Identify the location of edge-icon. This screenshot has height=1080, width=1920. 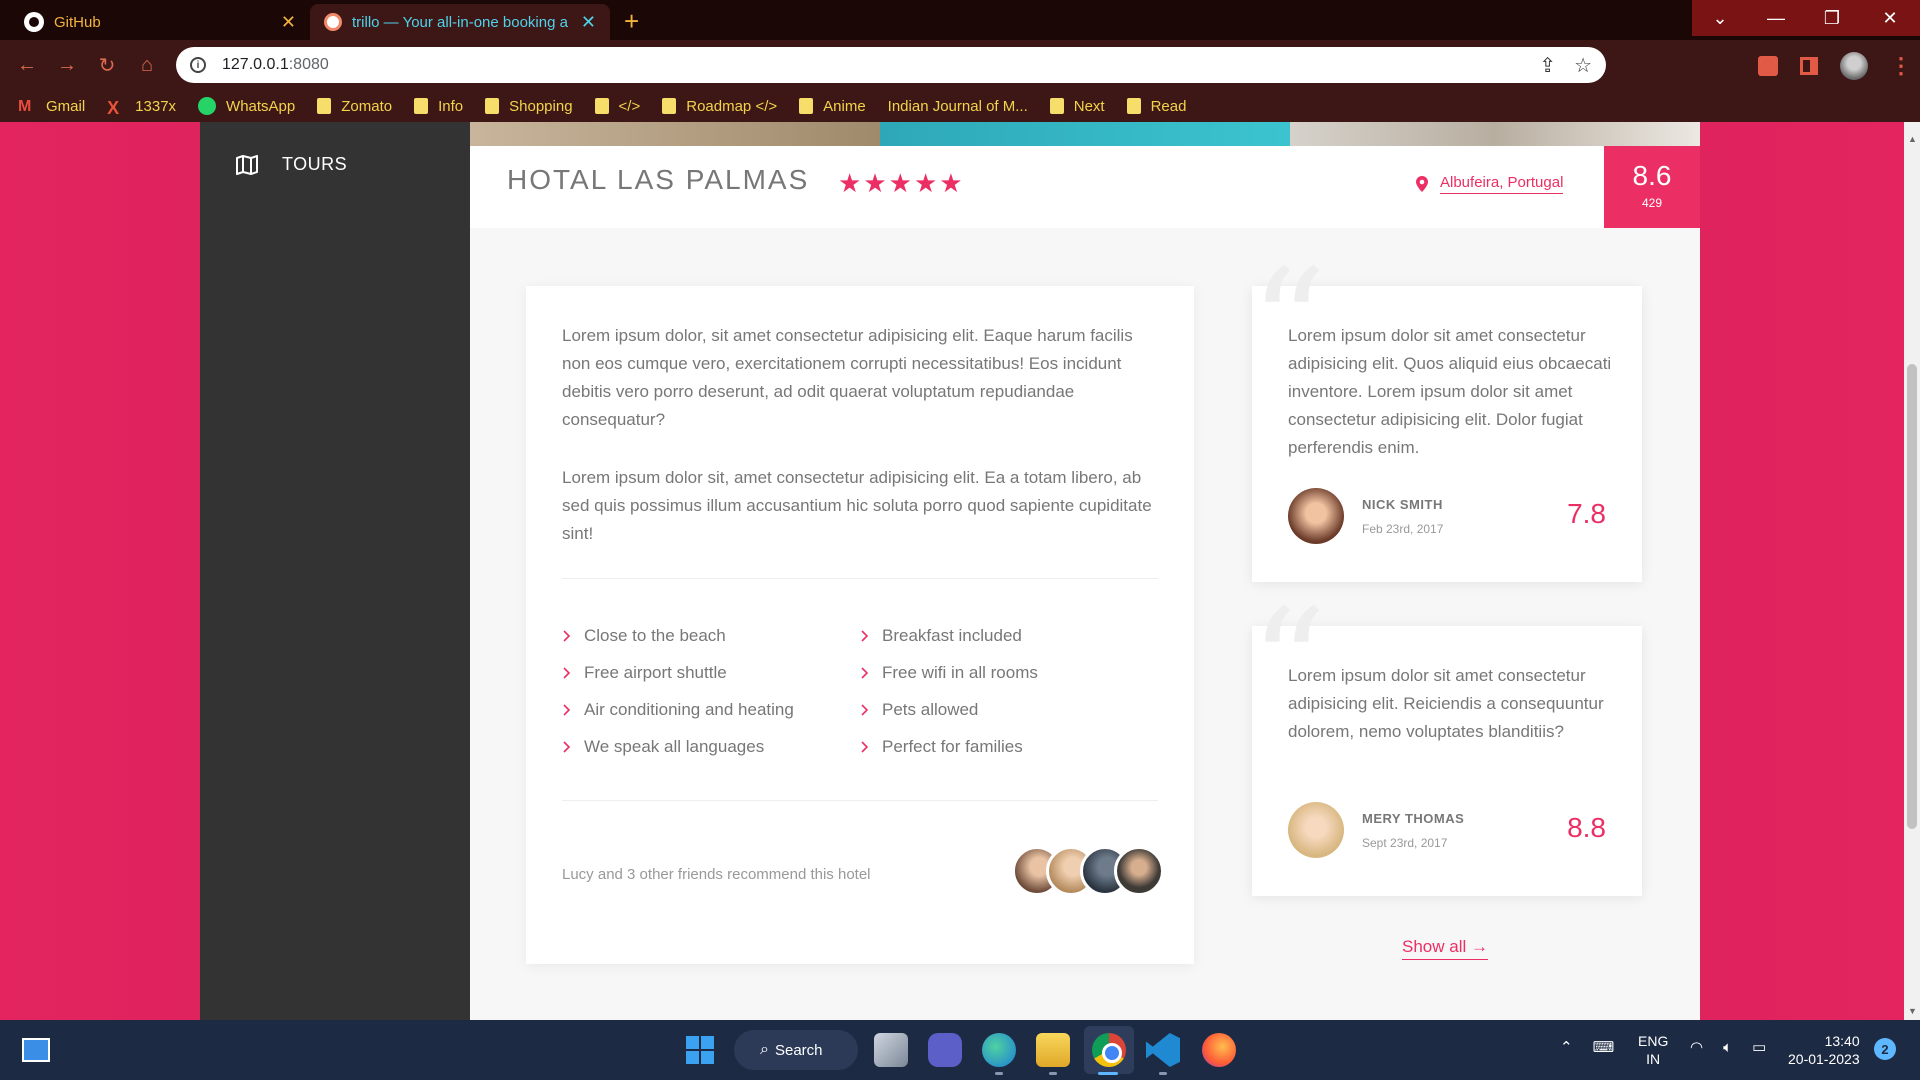
(999, 1050).